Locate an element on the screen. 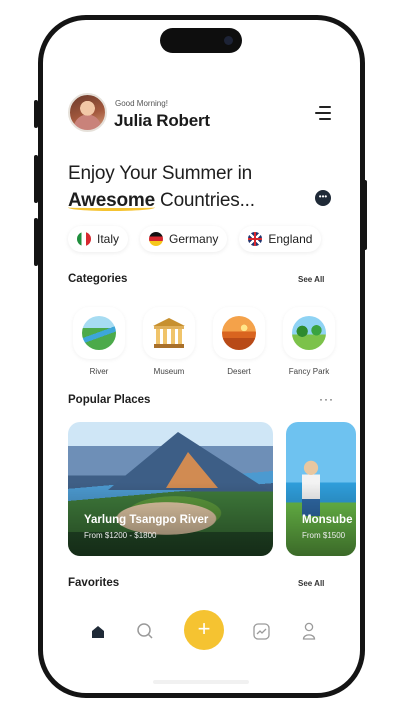 The image size is (400, 711). chip-label: England is located at coordinates (290, 239).